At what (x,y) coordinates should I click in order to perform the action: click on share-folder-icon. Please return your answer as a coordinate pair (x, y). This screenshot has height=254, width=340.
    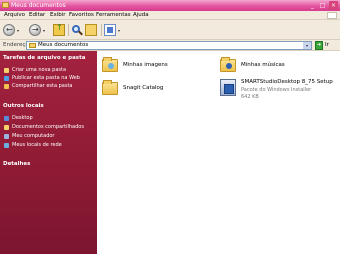
    Looking at the image, I should click on (6, 86).